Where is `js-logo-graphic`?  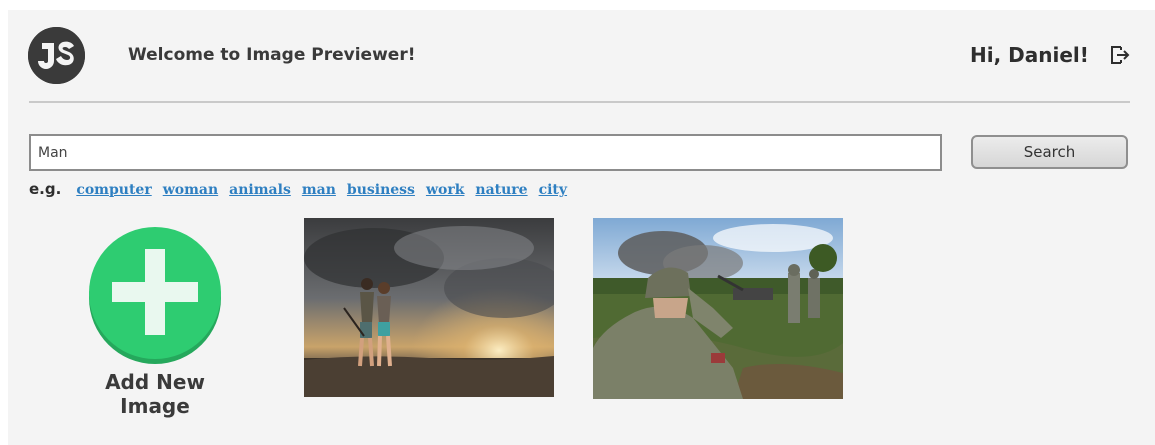
js-logo-graphic is located at coordinates (56, 55).